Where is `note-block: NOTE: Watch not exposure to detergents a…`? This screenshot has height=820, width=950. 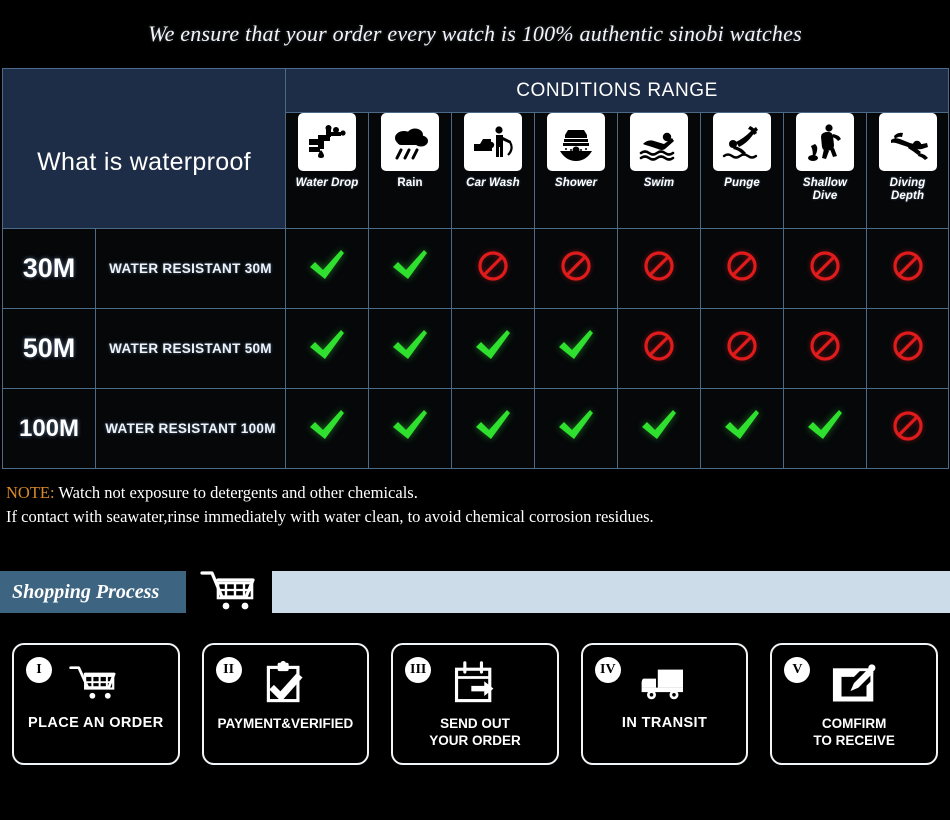 note-block: NOTE: Watch not exposure to detergents a… is located at coordinates (478, 505).